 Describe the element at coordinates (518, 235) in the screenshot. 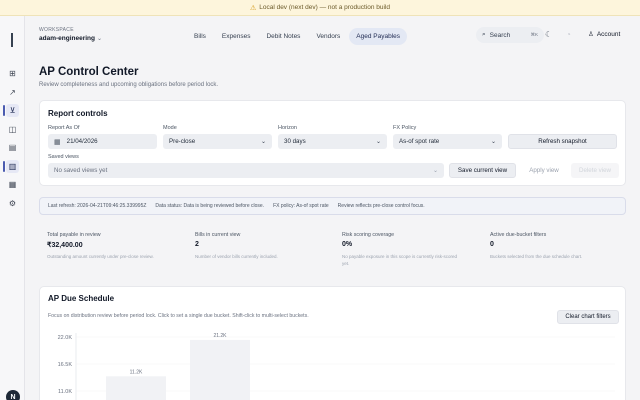

I see `stat-label: Active due-bucket filters` at that location.